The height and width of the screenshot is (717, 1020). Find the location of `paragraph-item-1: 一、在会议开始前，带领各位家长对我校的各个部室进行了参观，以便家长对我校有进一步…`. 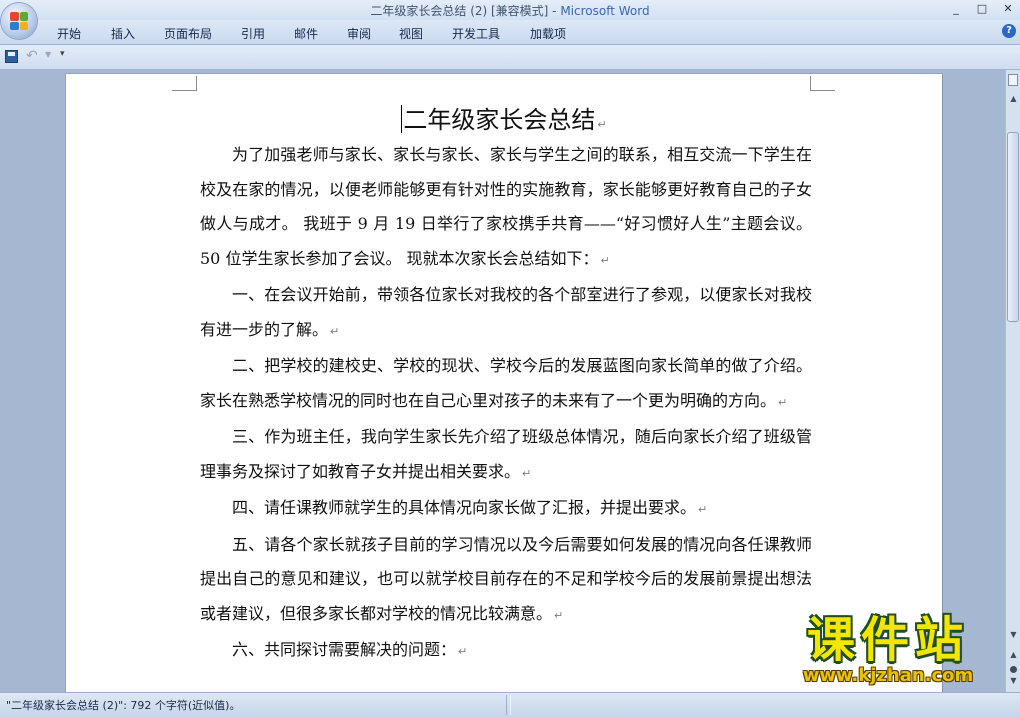

paragraph-item-1: 一、在会议开始前，带领各位家长对我校的各个部室进行了参观，以便家长对我校有进一步… is located at coordinates (506, 313).